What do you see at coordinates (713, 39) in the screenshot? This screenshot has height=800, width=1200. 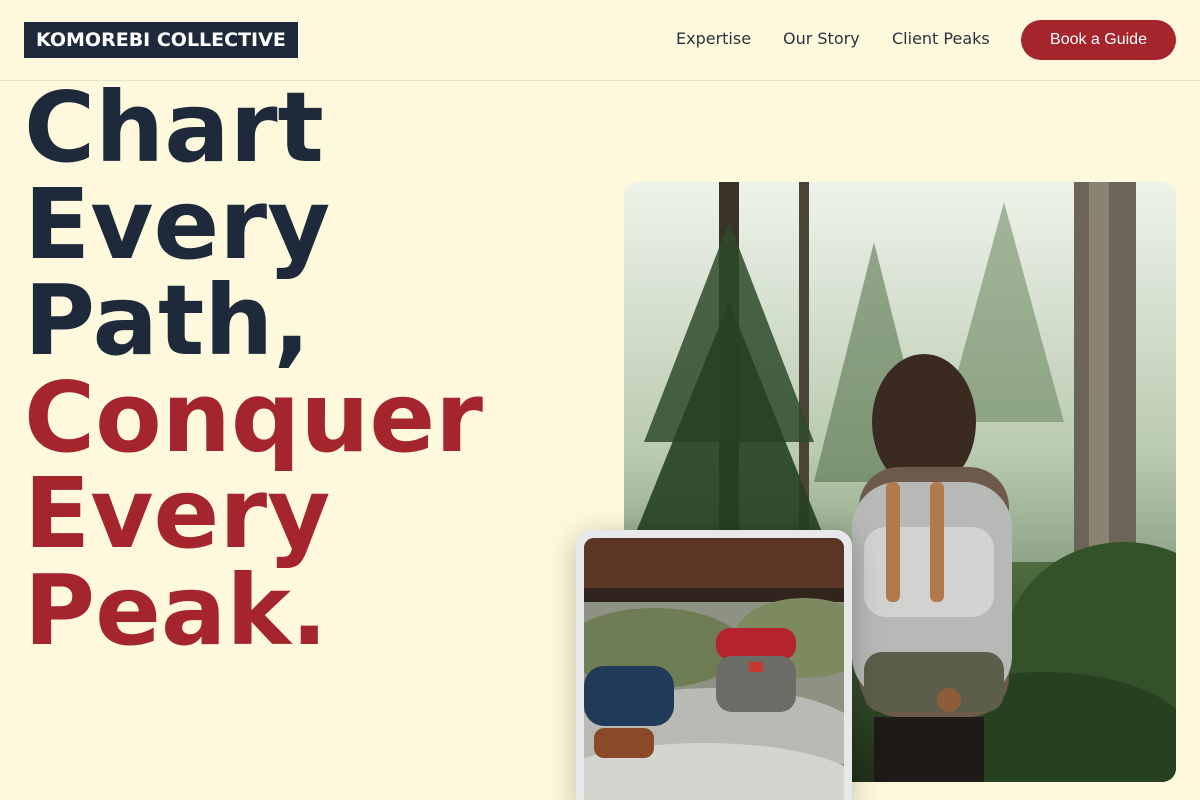 I see `nav-link-expertise: Expertise` at bounding box center [713, 39].